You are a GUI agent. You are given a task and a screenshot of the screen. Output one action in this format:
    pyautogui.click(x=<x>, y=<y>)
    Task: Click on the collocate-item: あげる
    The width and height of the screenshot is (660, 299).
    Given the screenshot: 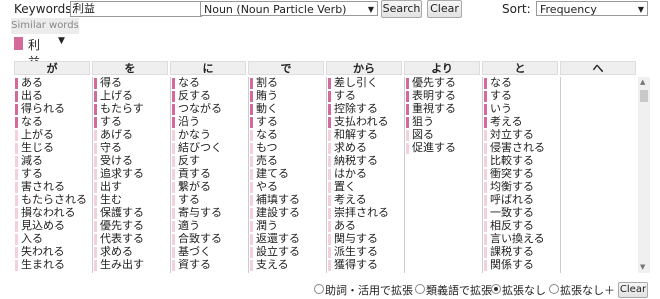 What is the action you would take?
    pyautogui.click(x=131, y=135)
    